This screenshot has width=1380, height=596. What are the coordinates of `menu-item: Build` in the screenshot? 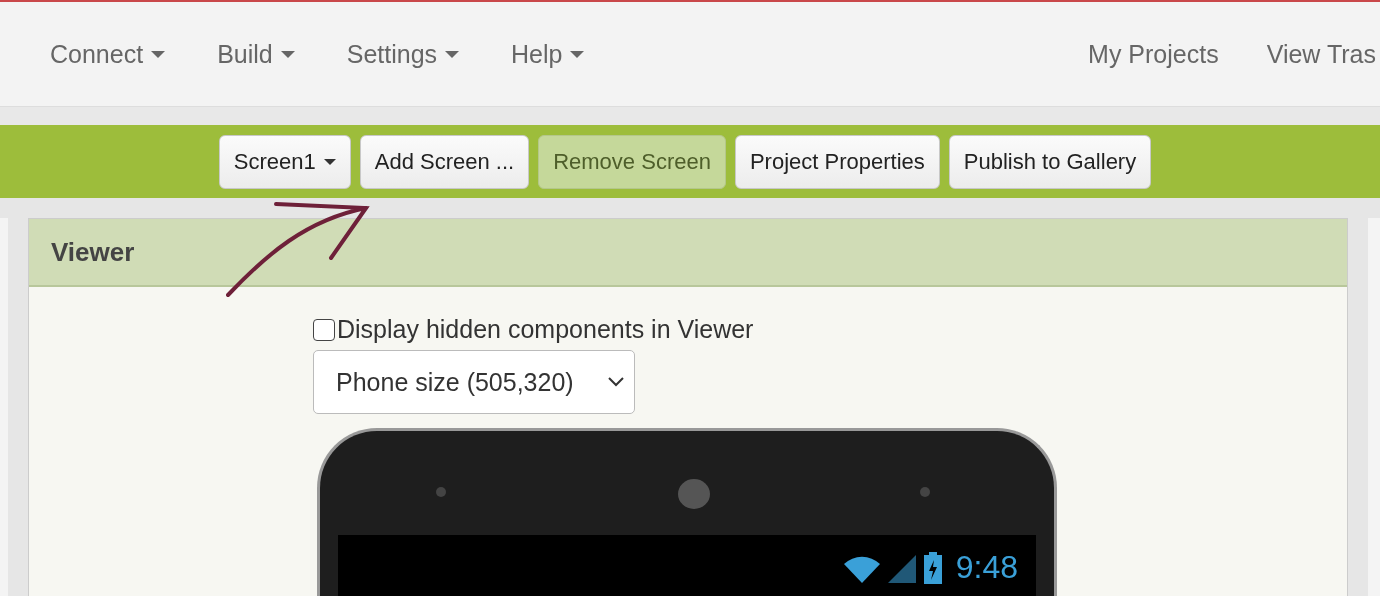 It's located at (256, 54).